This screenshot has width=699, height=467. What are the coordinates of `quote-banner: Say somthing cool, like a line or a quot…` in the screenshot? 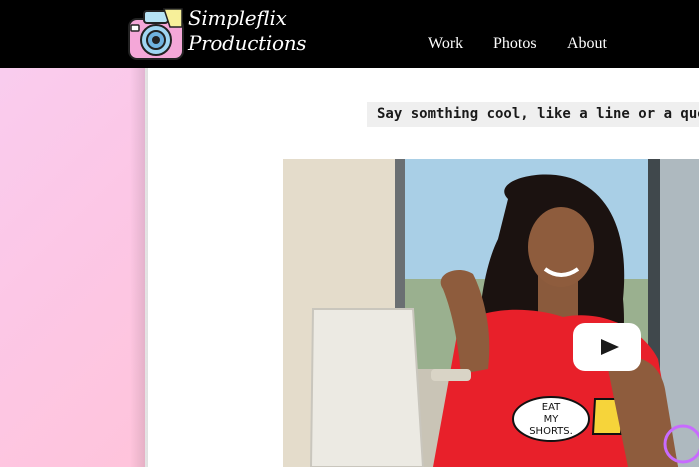 It's located at (533, 114).